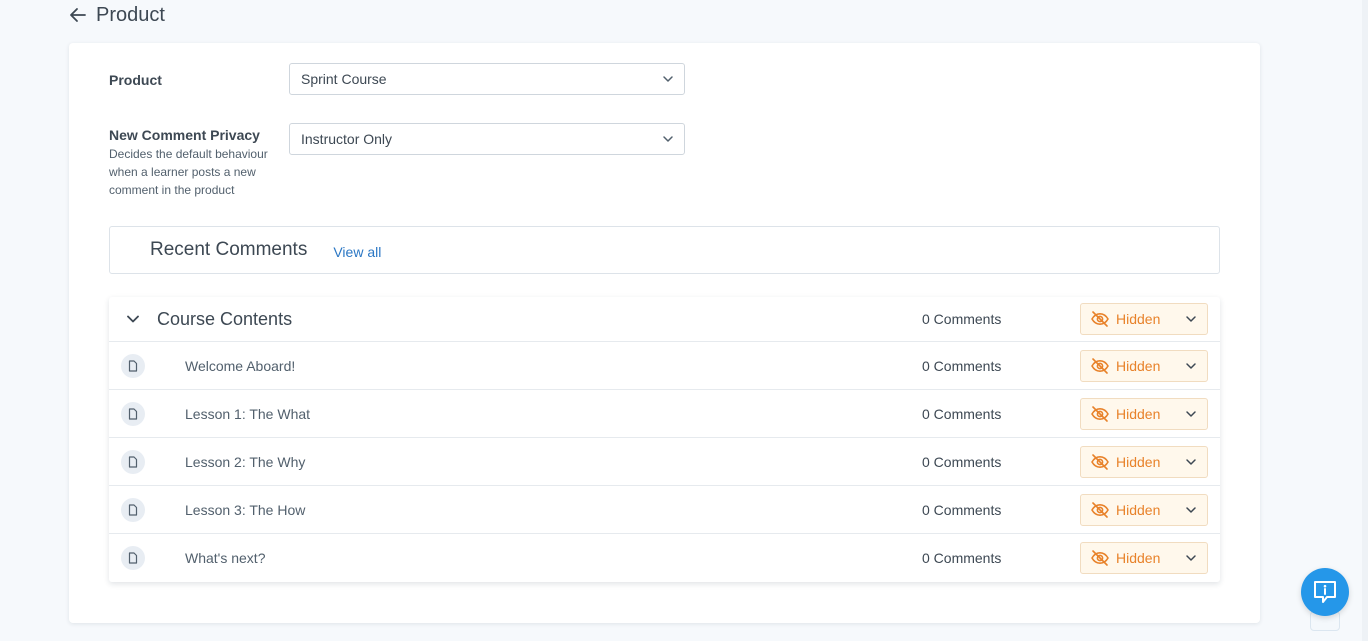 The width and height of the screenshot is (1368, 641). What do you see at coordinates (357, 252) in the screenshot?
I see `view-all-link: View all` at bounding box center [357, 252].